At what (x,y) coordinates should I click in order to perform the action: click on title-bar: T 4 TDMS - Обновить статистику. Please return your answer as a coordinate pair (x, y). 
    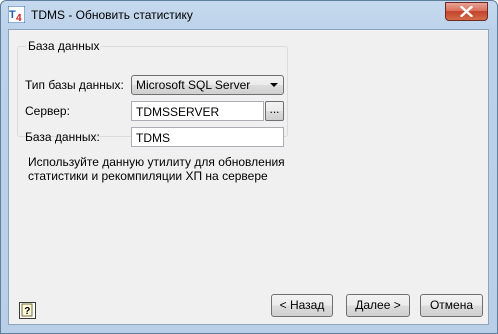
    Looking at the image, I should click on (249, 15).